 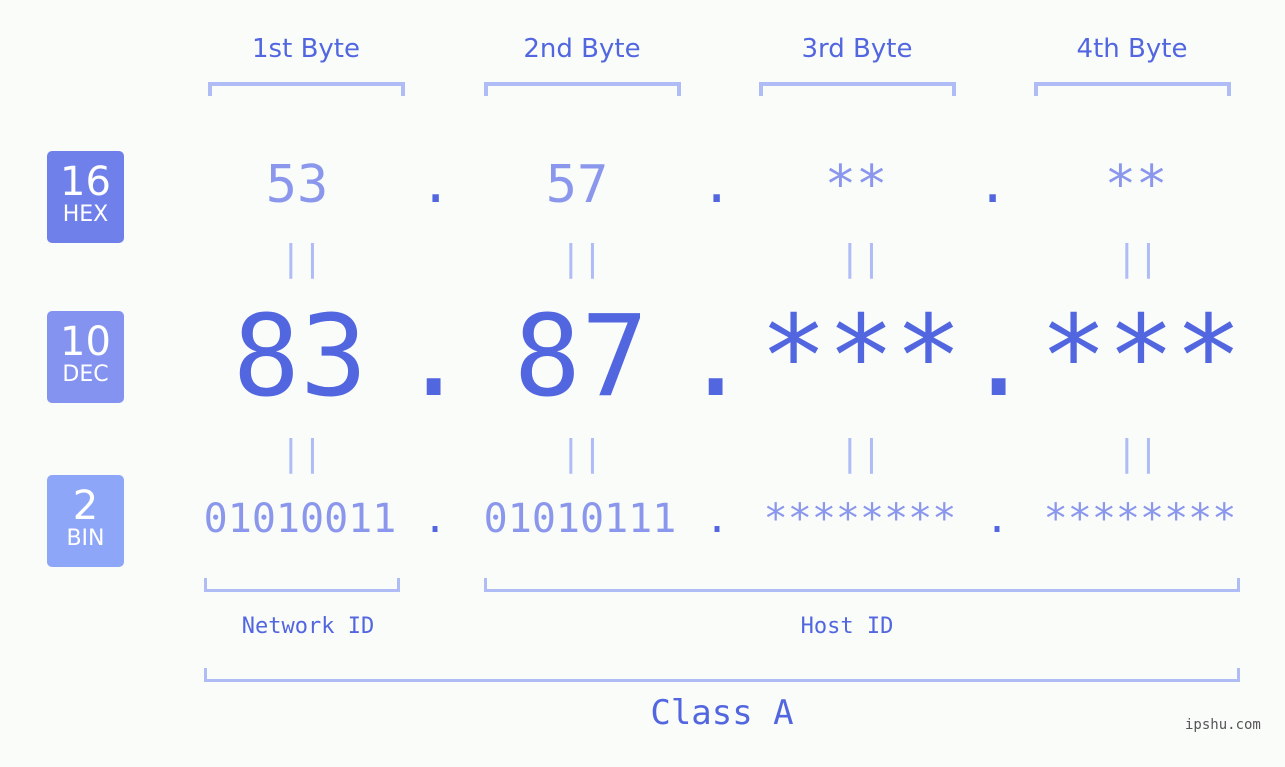 I want to click on hex-byte-4: **, so click(x=1136, y=185).